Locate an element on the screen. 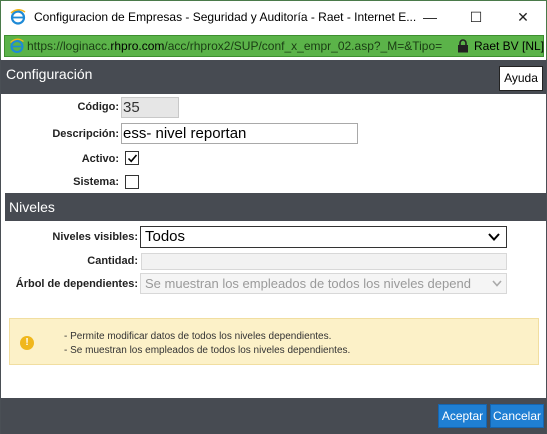 This screenshot has height=434, width=547. activo-checkbox is located at coordinates (132, 158).